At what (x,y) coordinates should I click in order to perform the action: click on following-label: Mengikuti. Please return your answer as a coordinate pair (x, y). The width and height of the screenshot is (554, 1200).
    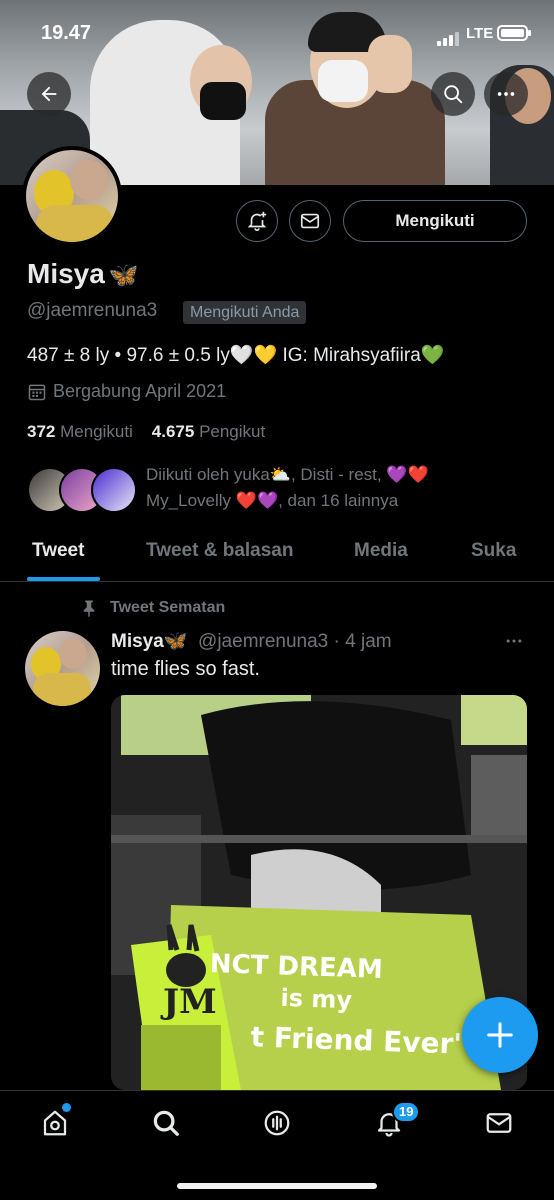
    Looking at the image, I should click on (96, 431).